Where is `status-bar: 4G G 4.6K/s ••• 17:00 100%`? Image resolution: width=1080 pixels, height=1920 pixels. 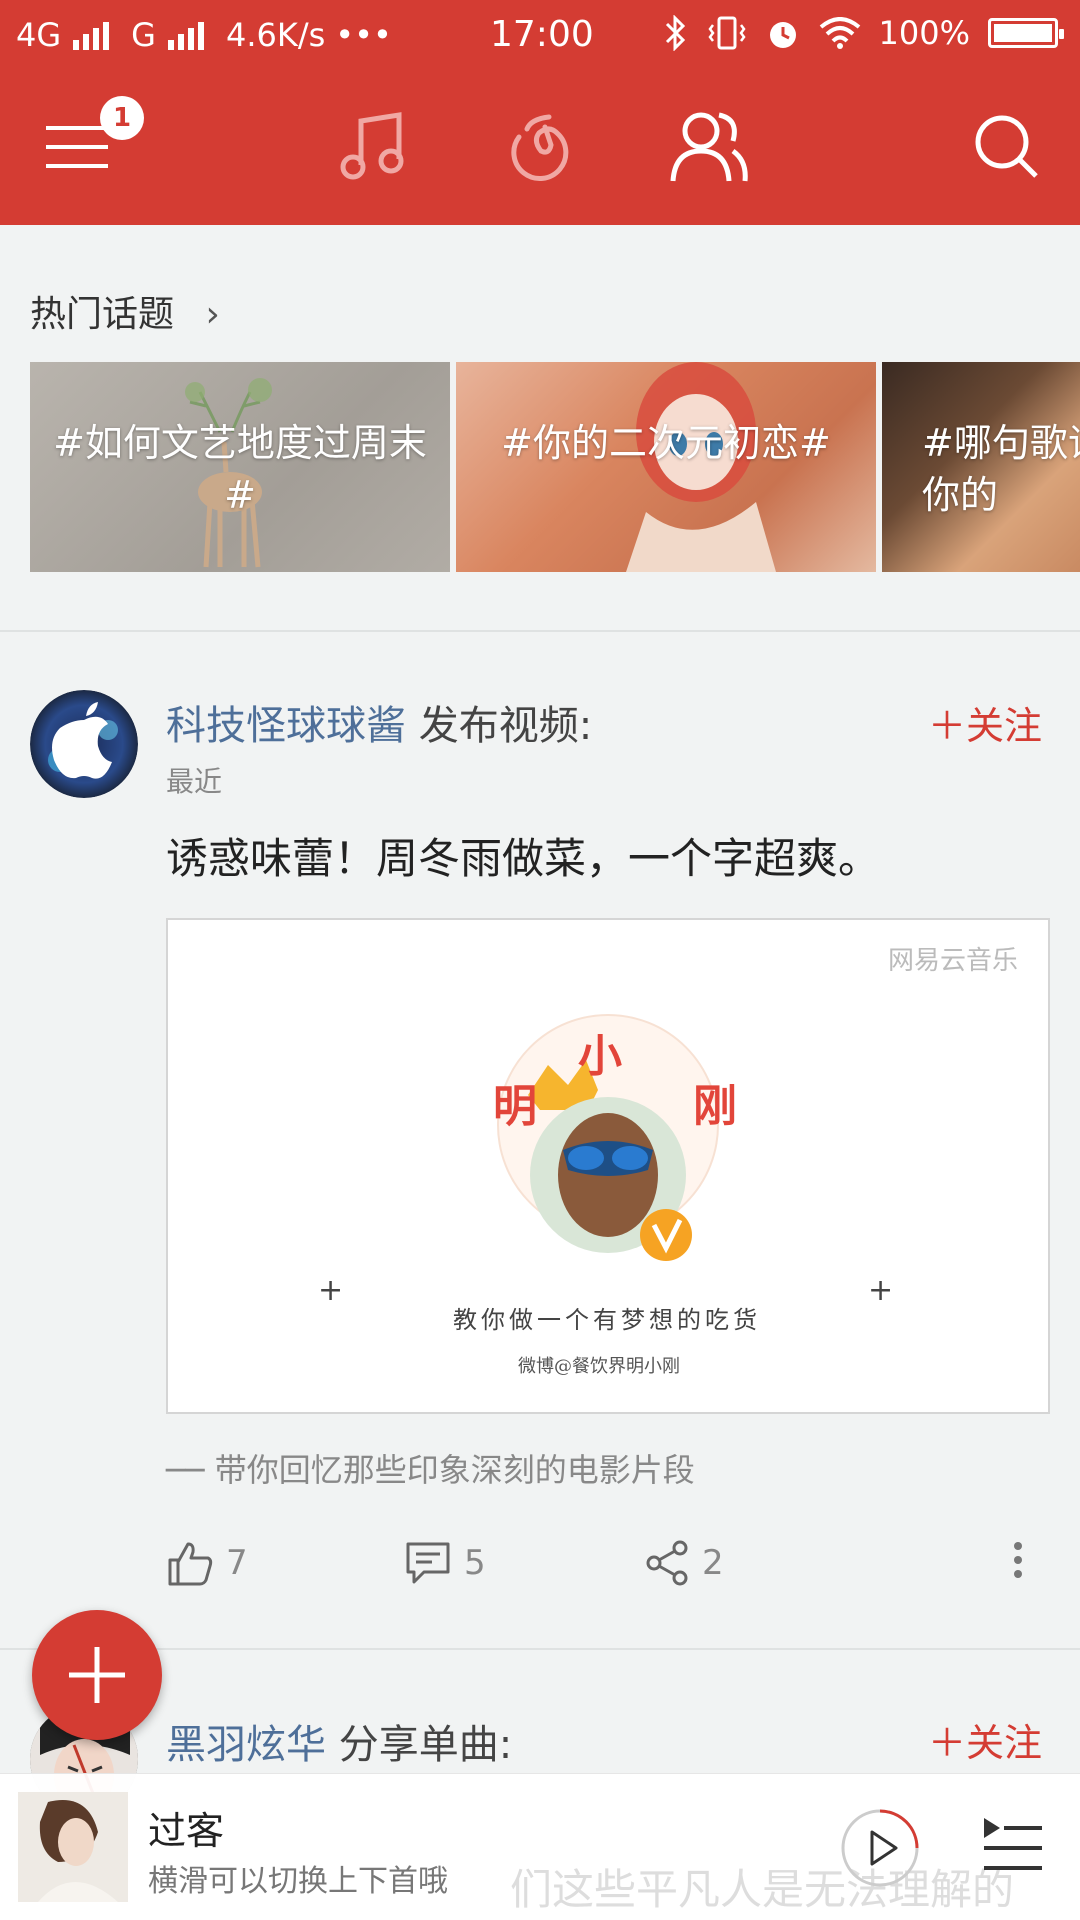 status-bar: 4G G 4.6K/s ••• 17:00 100% is located at coordinates (540, 36).